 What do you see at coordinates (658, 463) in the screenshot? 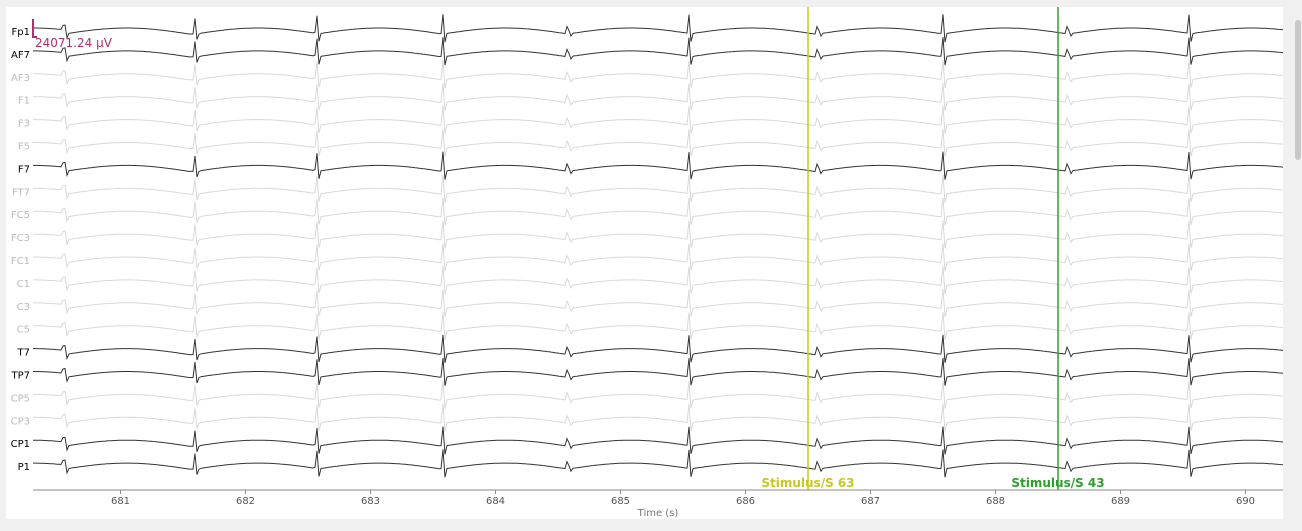
I see `channel-trace-p1` at bounding box center [658, 463].